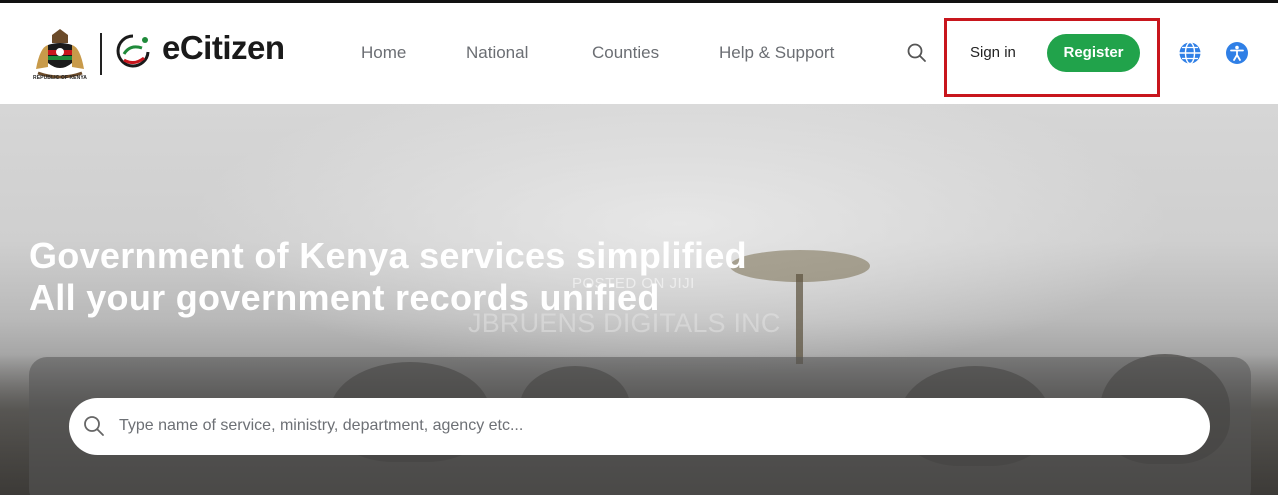  I want to click on accessibility-icon, so click(1237, 53).